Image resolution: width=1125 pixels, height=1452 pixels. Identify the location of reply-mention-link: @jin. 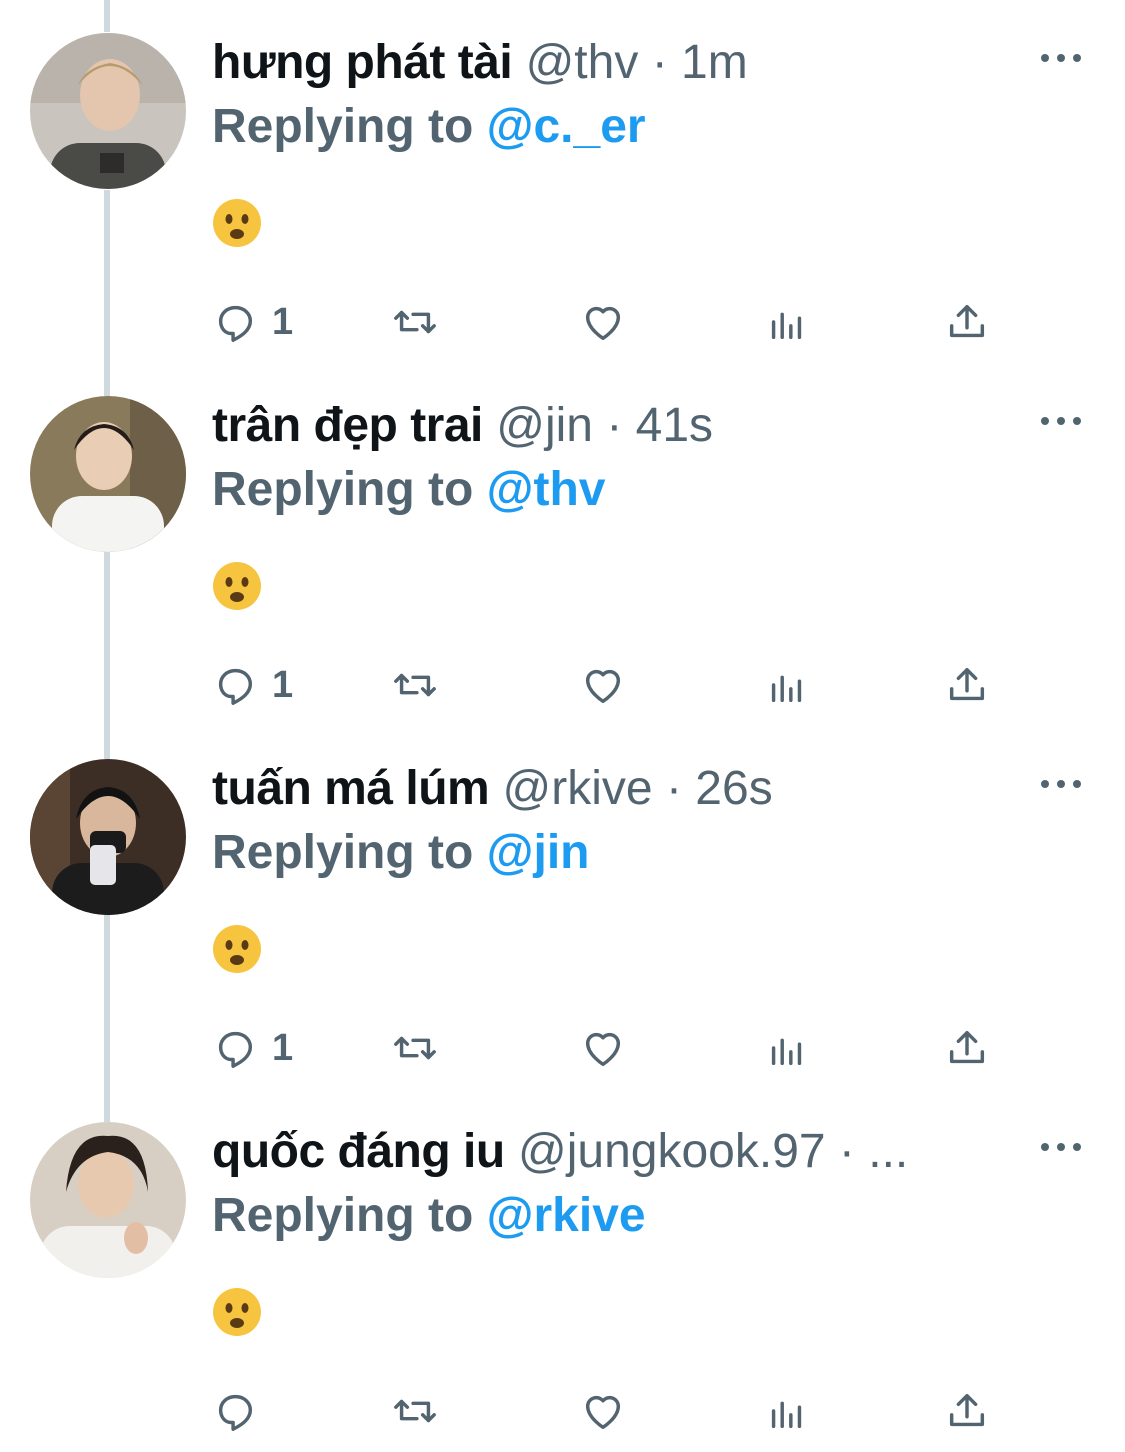
(538, 852).